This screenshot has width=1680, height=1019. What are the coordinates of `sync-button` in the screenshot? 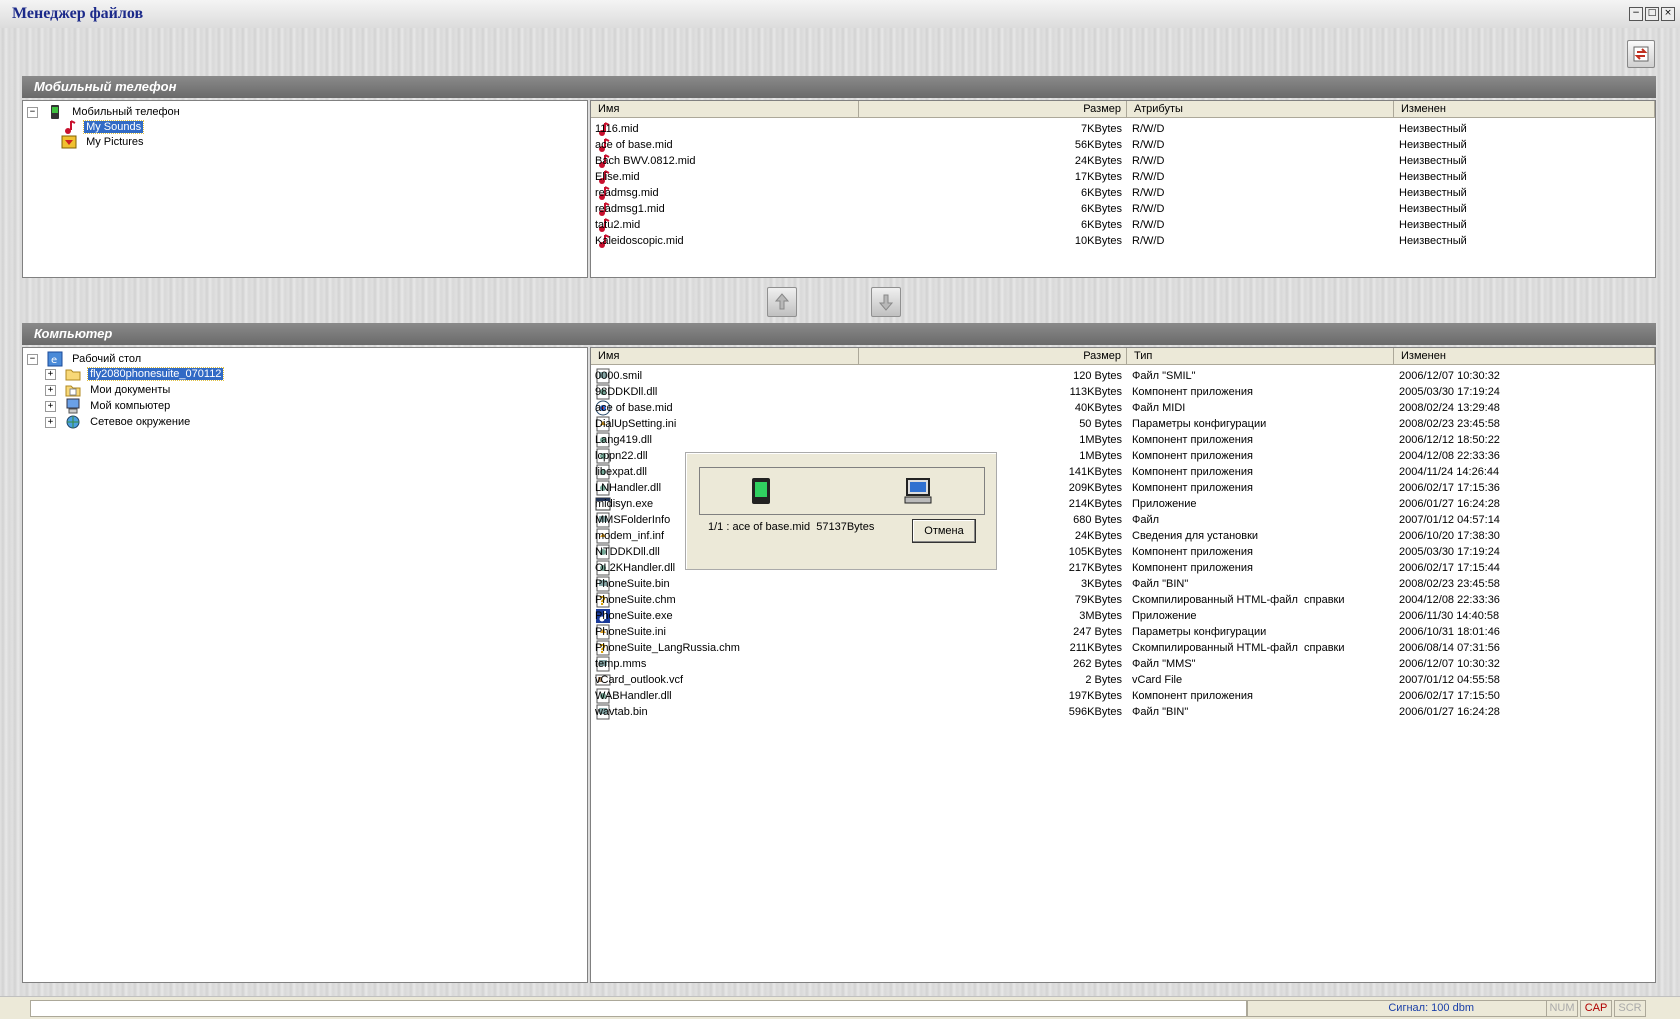 It's located at (1641, 54).